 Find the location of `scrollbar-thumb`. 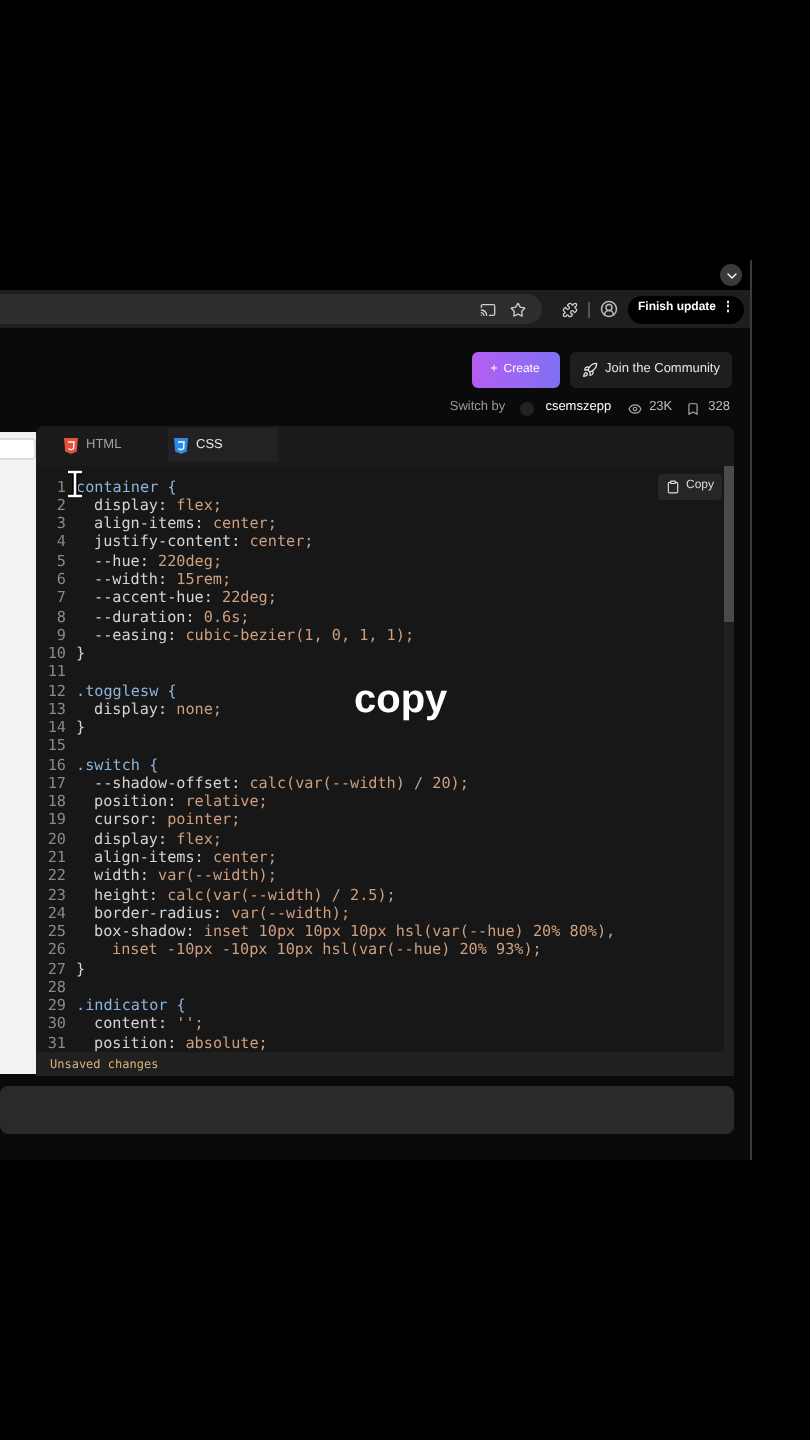

scrollbar-thumb is located at coordinates (729, 543).